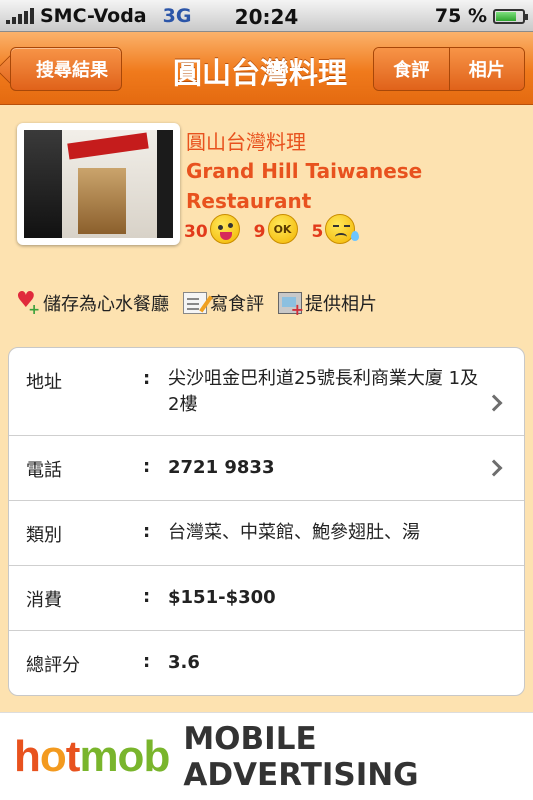 This screenshot has width=533, height=800. I want to click on price-value: $151-$300, so click(222, 597).